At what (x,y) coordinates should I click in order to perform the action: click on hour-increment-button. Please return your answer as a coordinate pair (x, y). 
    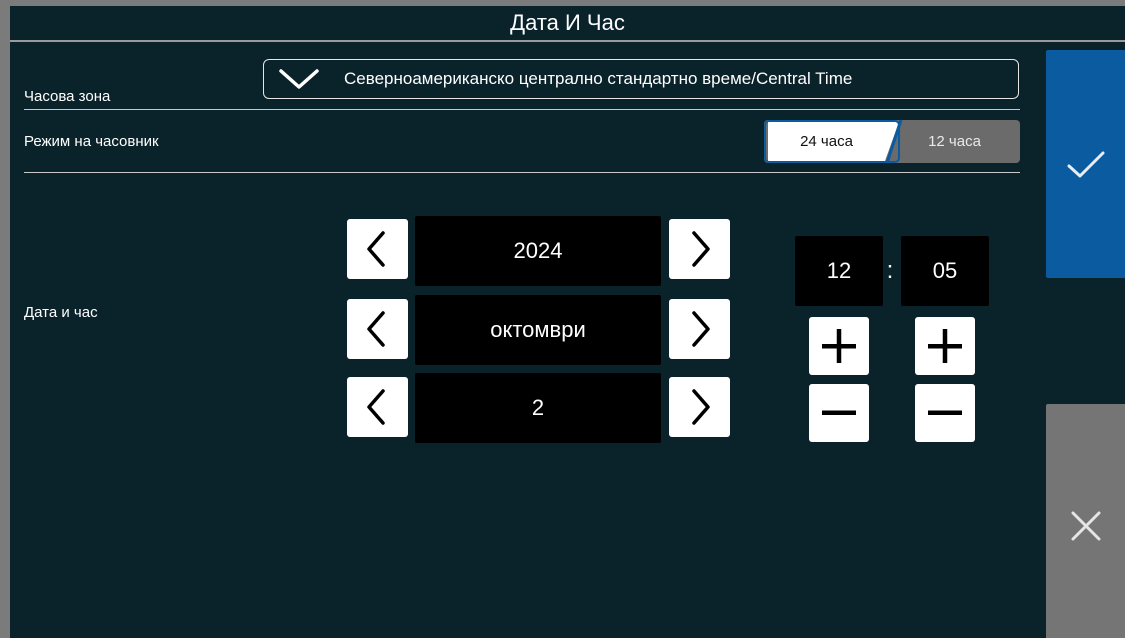
    Looking at the image, I should click on (839, 346).